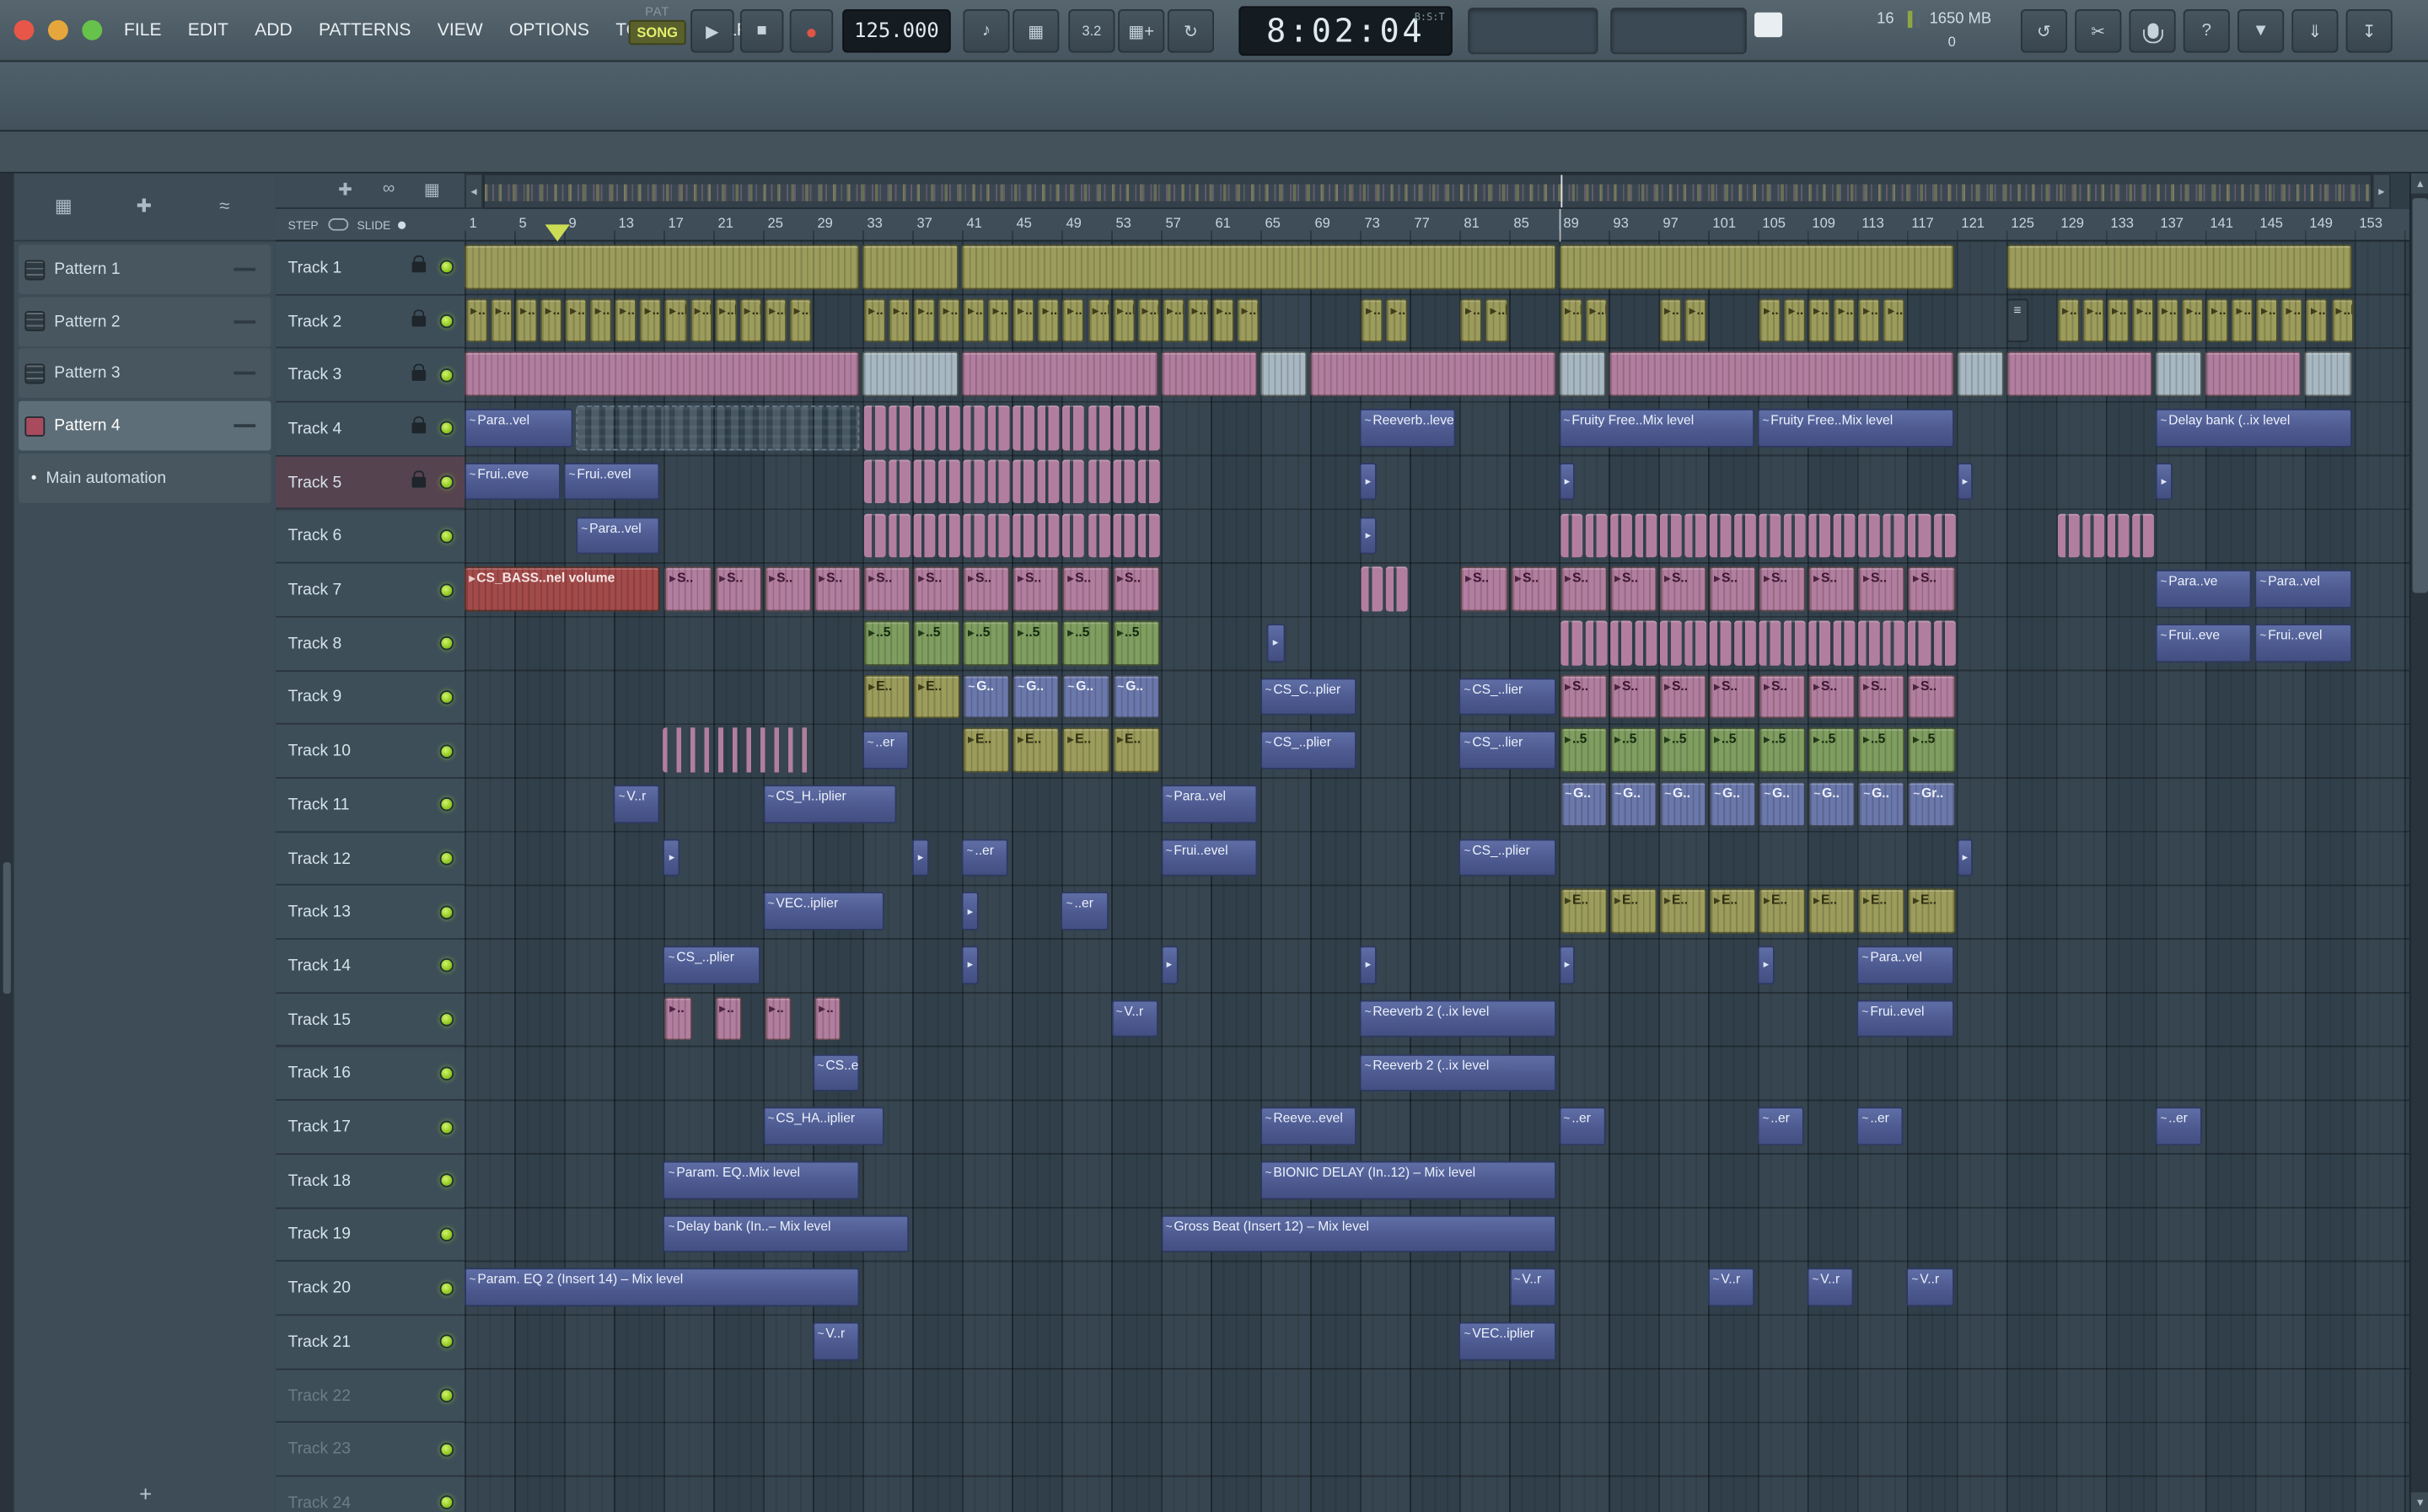 This screenshot has height=1512, width=2428. Describe the element at coordinates (374, 224) in the screenshot. I see `slide-label: SLIDE` at that location.